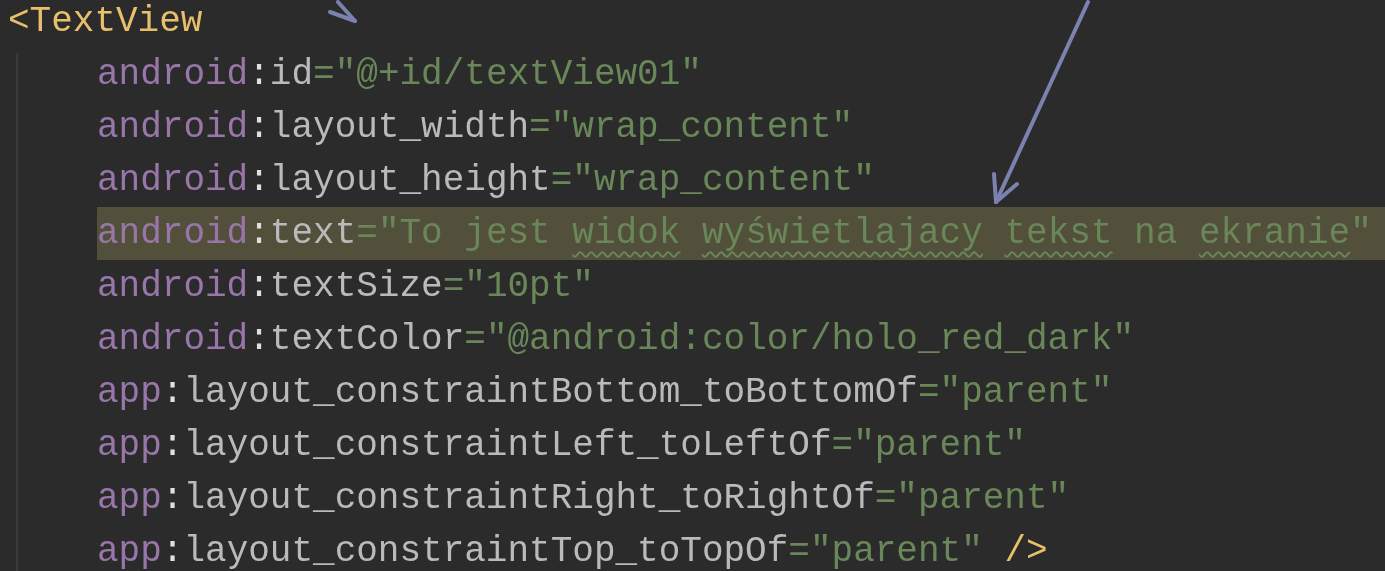 This screenshot has width=1385, height=571. Describe the element at coordinates (476, 128) in the screenshot. I see `code-line: android:layout_width="wrap_content"` at that location.